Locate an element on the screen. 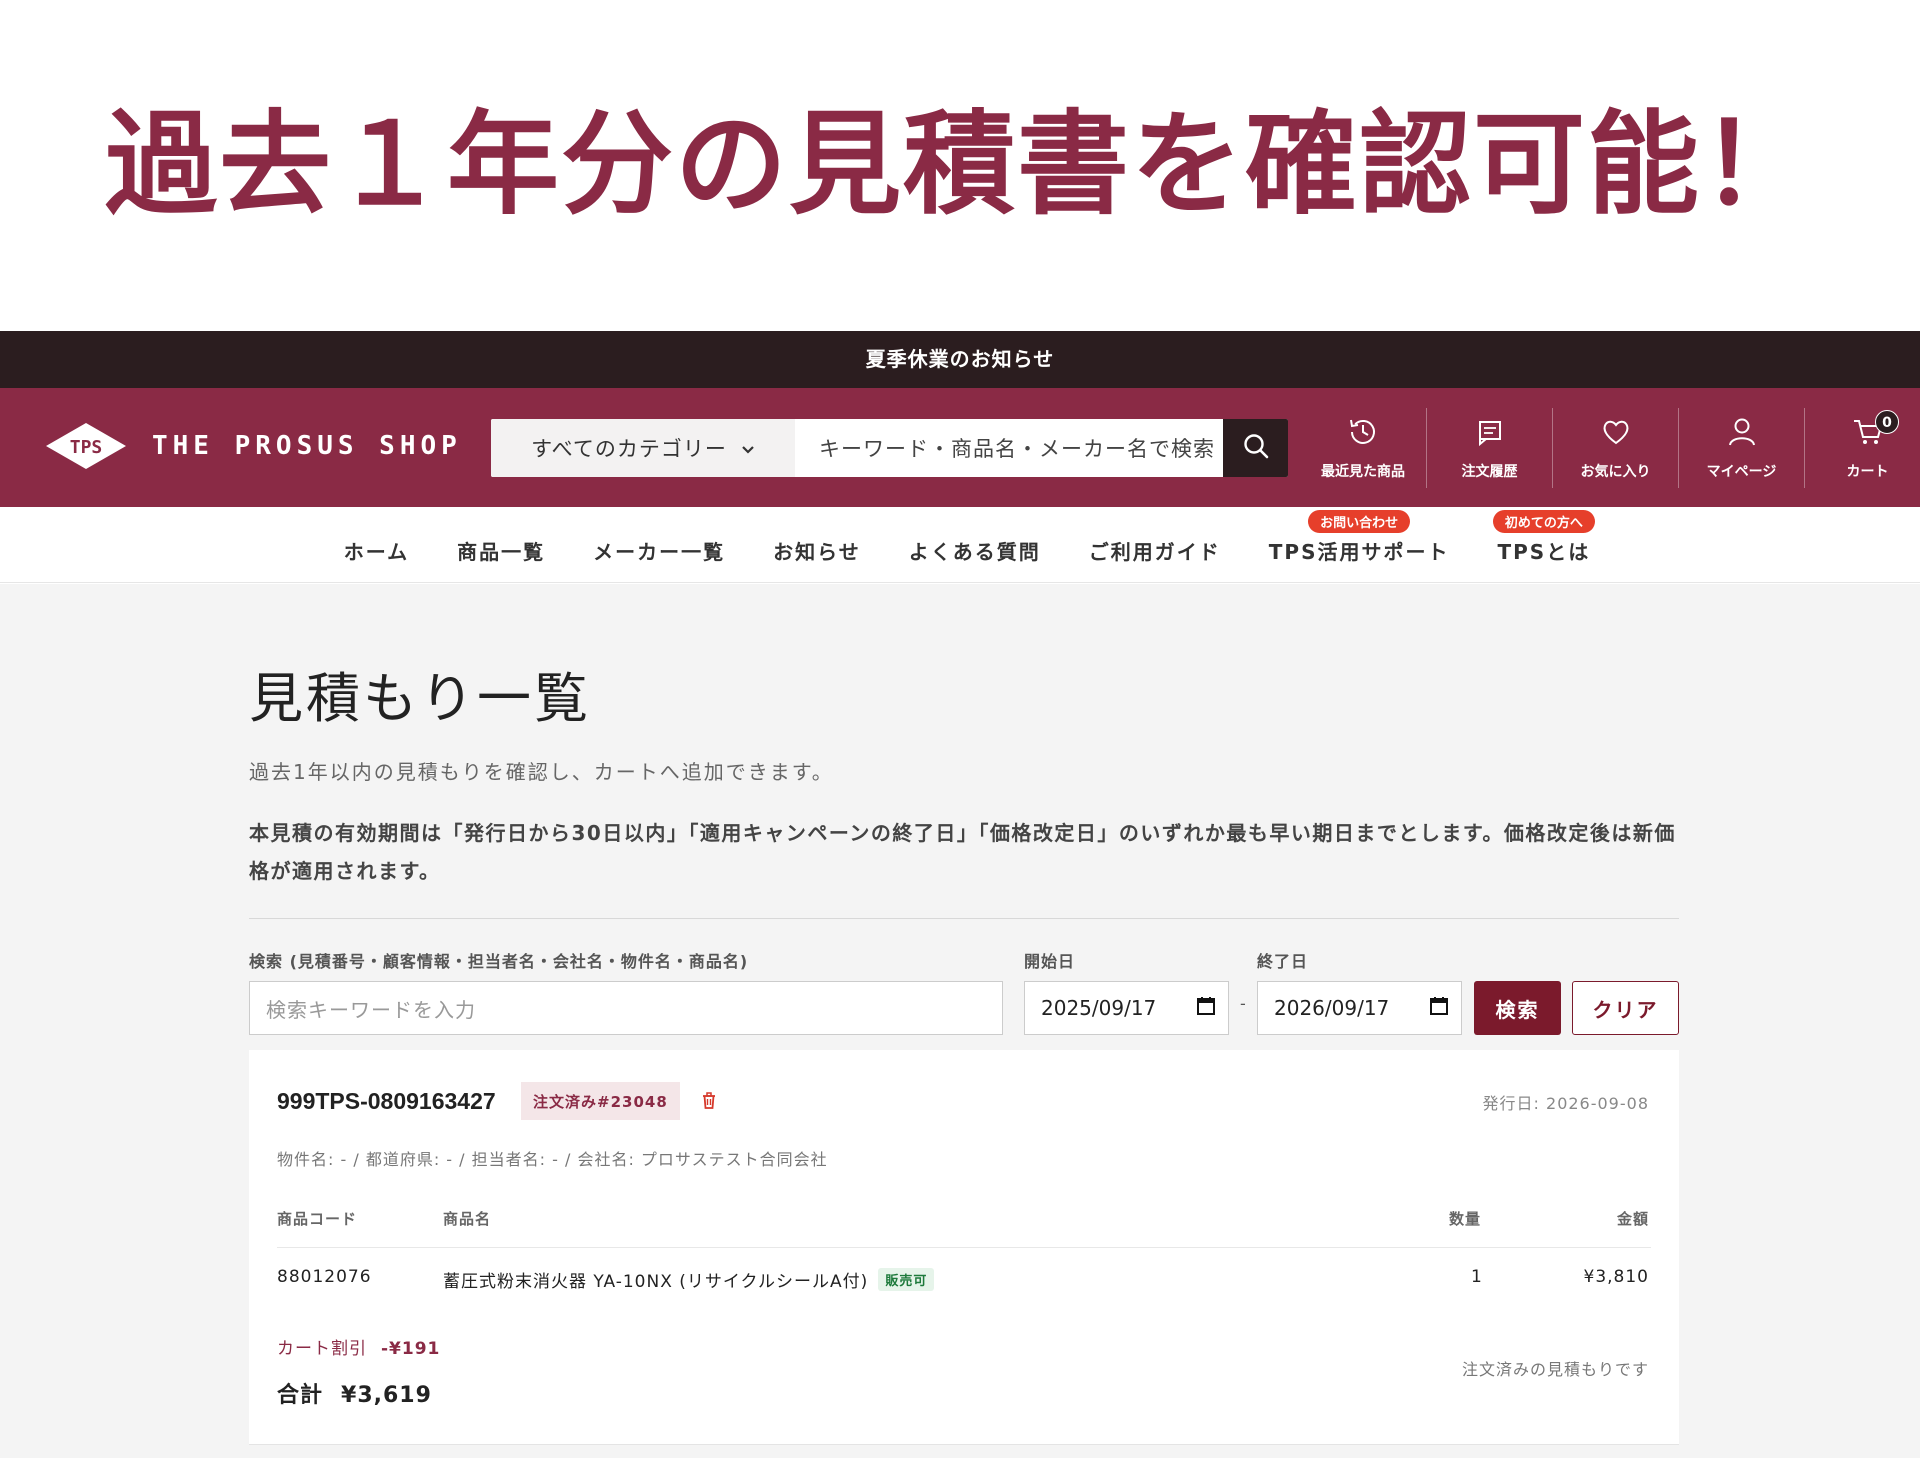 Image resolution: width=1920 pixels, height=1458 pixels. cart-link: 0 カート is located at coordinates (1862, 448).